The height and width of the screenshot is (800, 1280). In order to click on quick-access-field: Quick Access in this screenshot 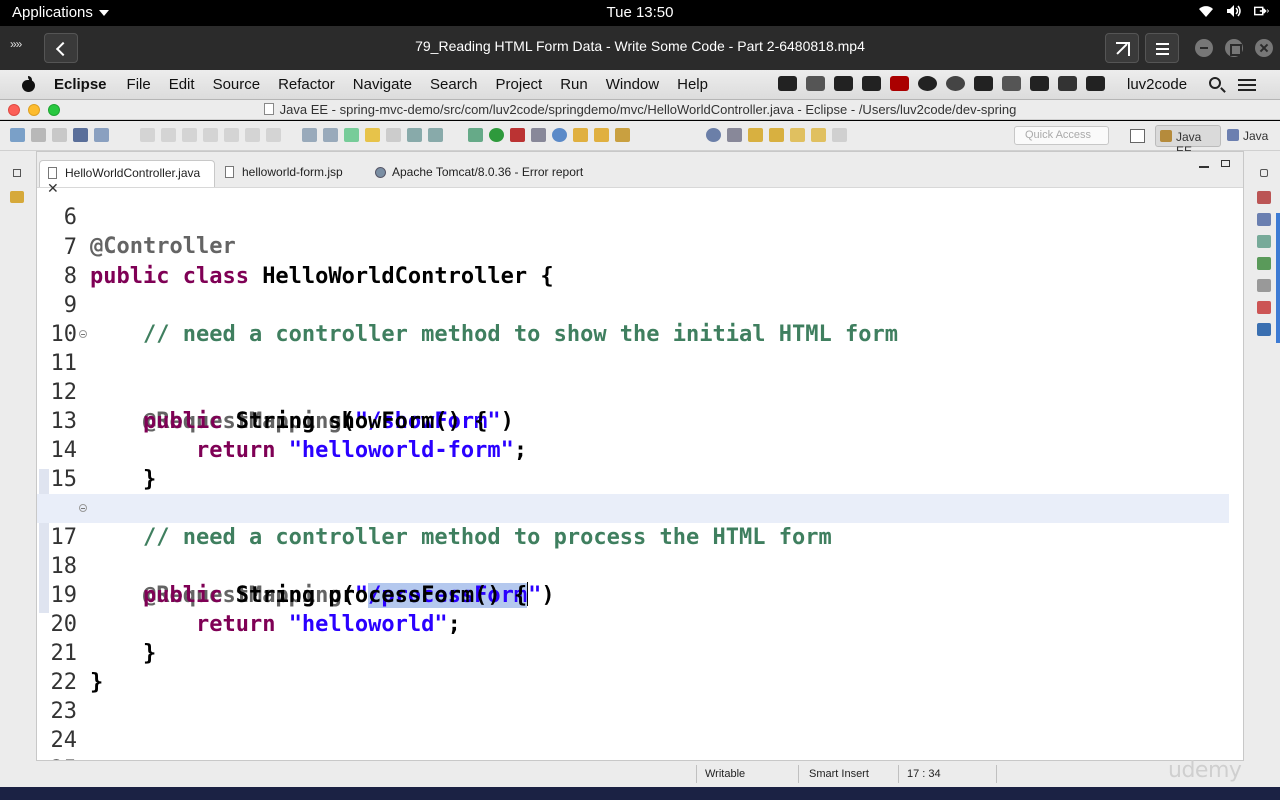, I will do `click(1061, 135)`.